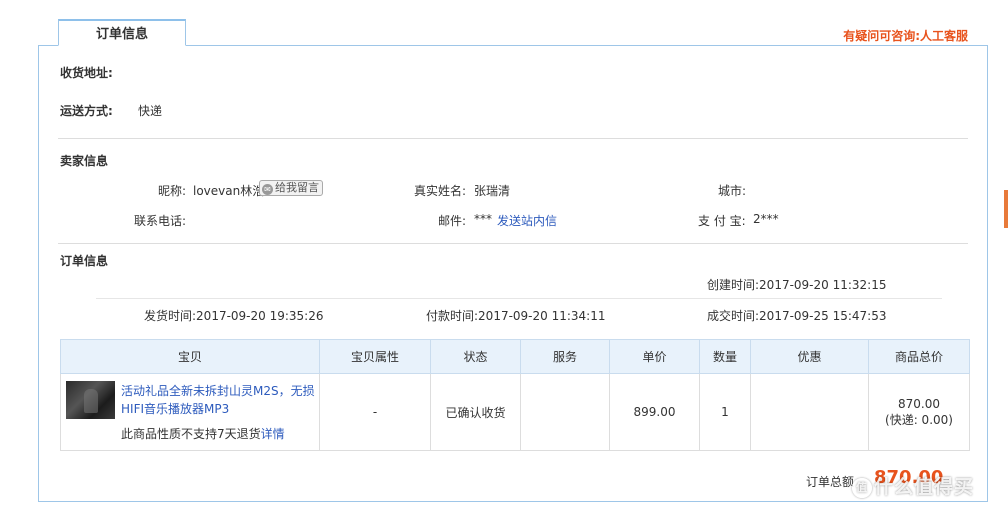 This screenshot has width=1008, height=512. What do you see at coordinates (475, 356) in the screenshot?
I see `column-header: 状态` at bounding box center [475, 356].